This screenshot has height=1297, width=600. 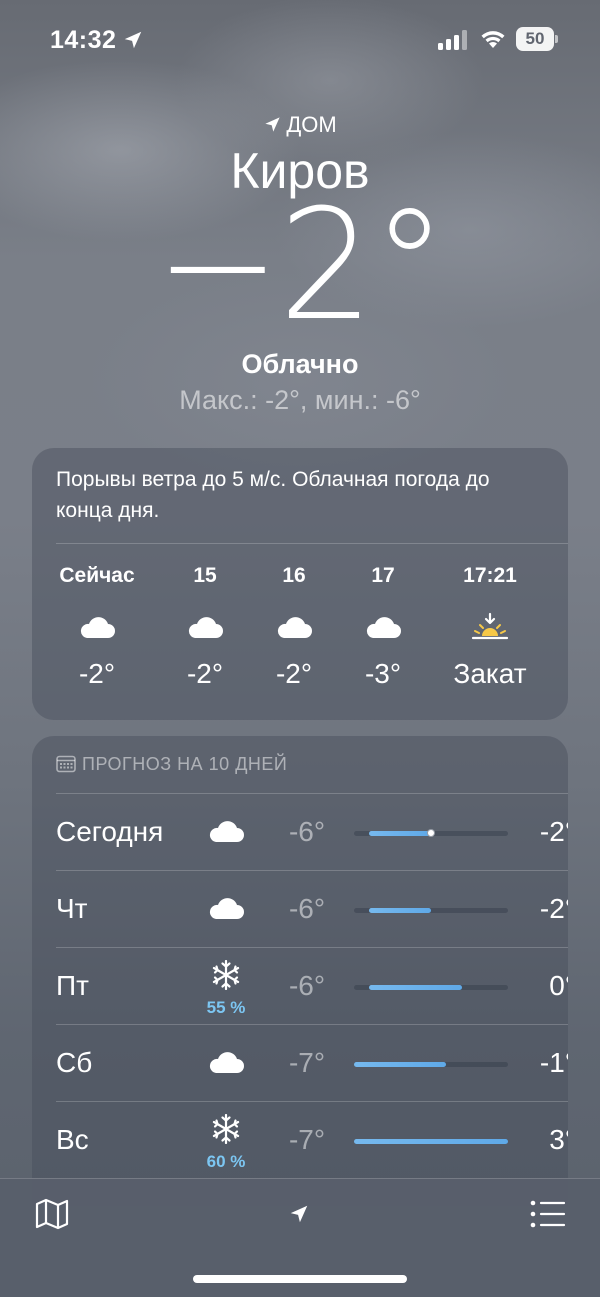 I want to click on daily-forecast-header: ПРОГНОЗ НА 10 ДНЕЙ, so click(x=171, y=764).